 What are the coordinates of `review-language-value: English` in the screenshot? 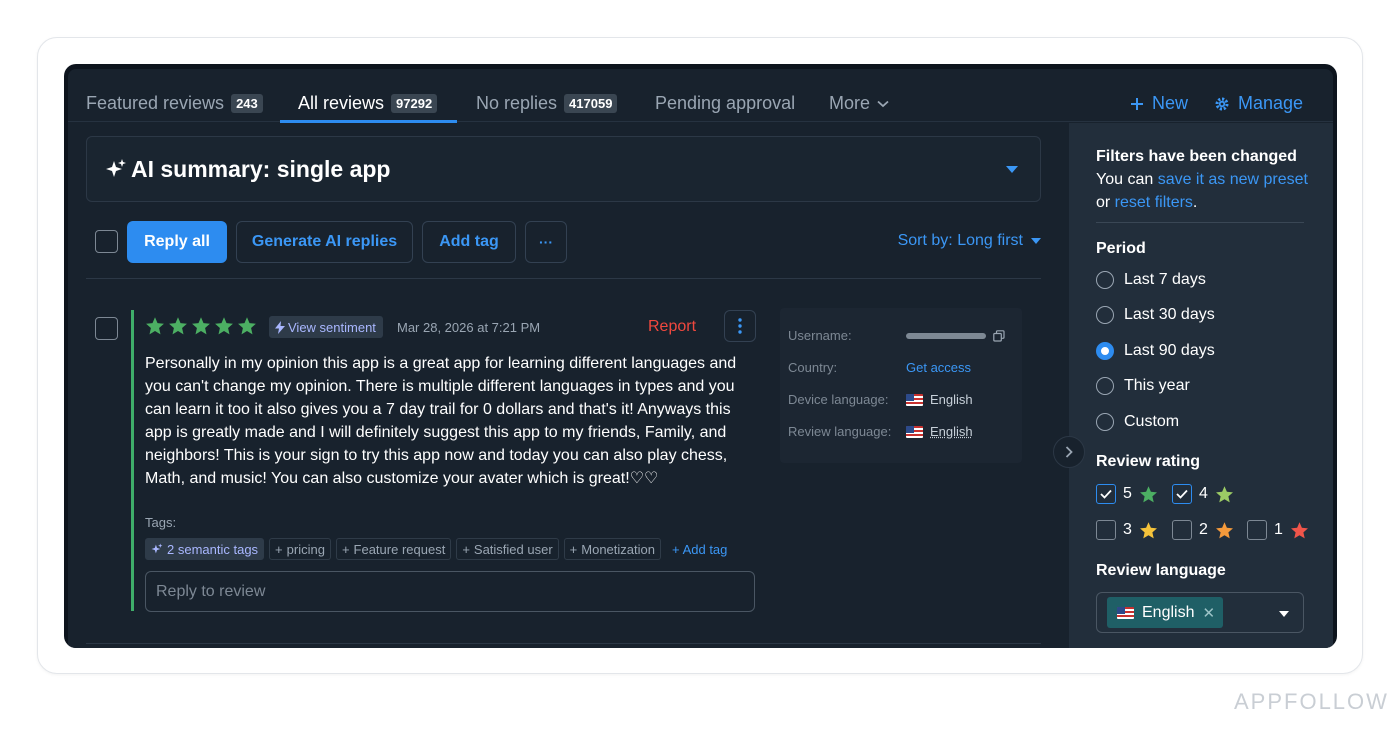 It's located at (939, 431).